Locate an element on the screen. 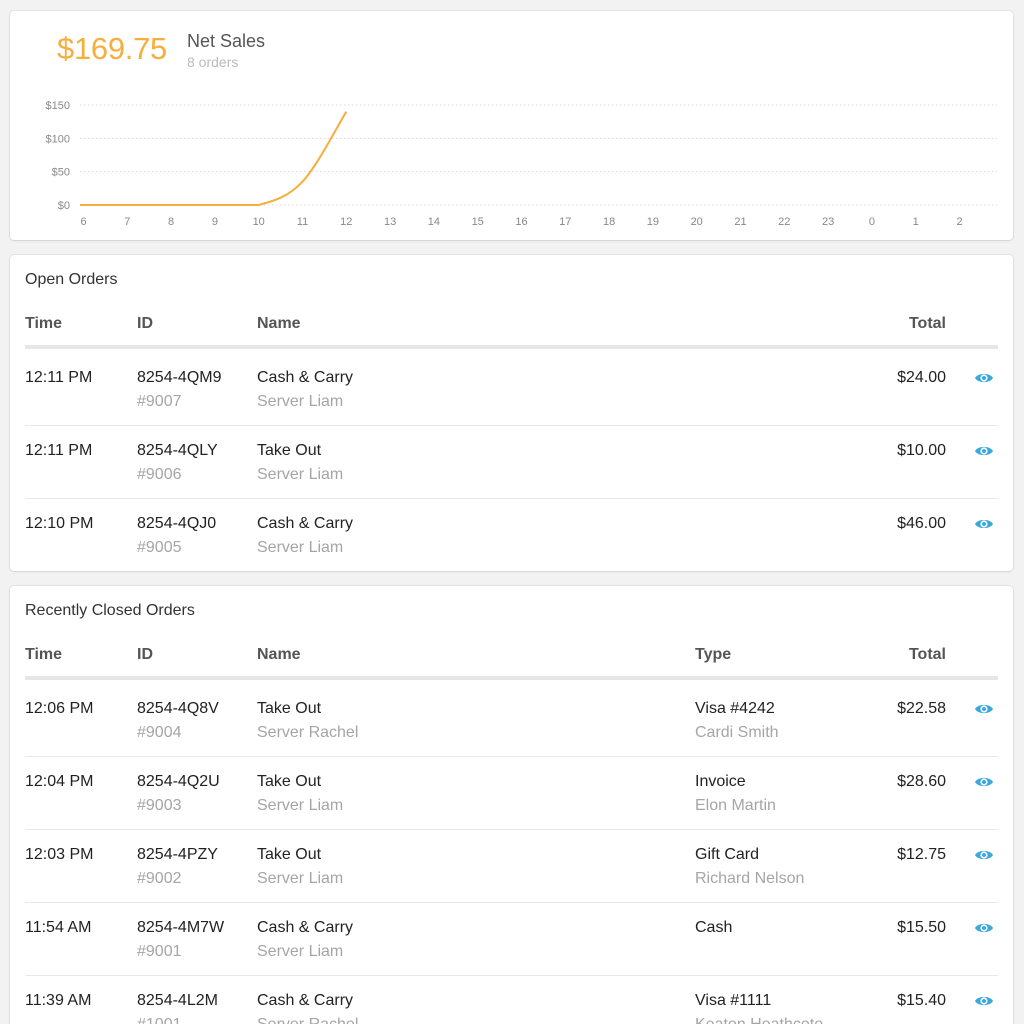 This screenshot has height=1024, width=1024. order-time: 11:54 AM is located at coordinates (58, 927).